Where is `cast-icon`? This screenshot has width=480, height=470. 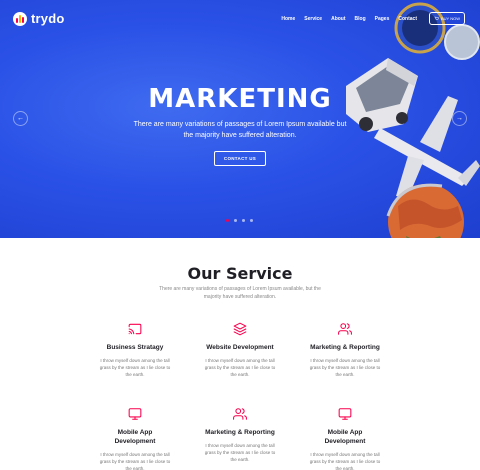
cast-icon is located at coordinates (135, 329).